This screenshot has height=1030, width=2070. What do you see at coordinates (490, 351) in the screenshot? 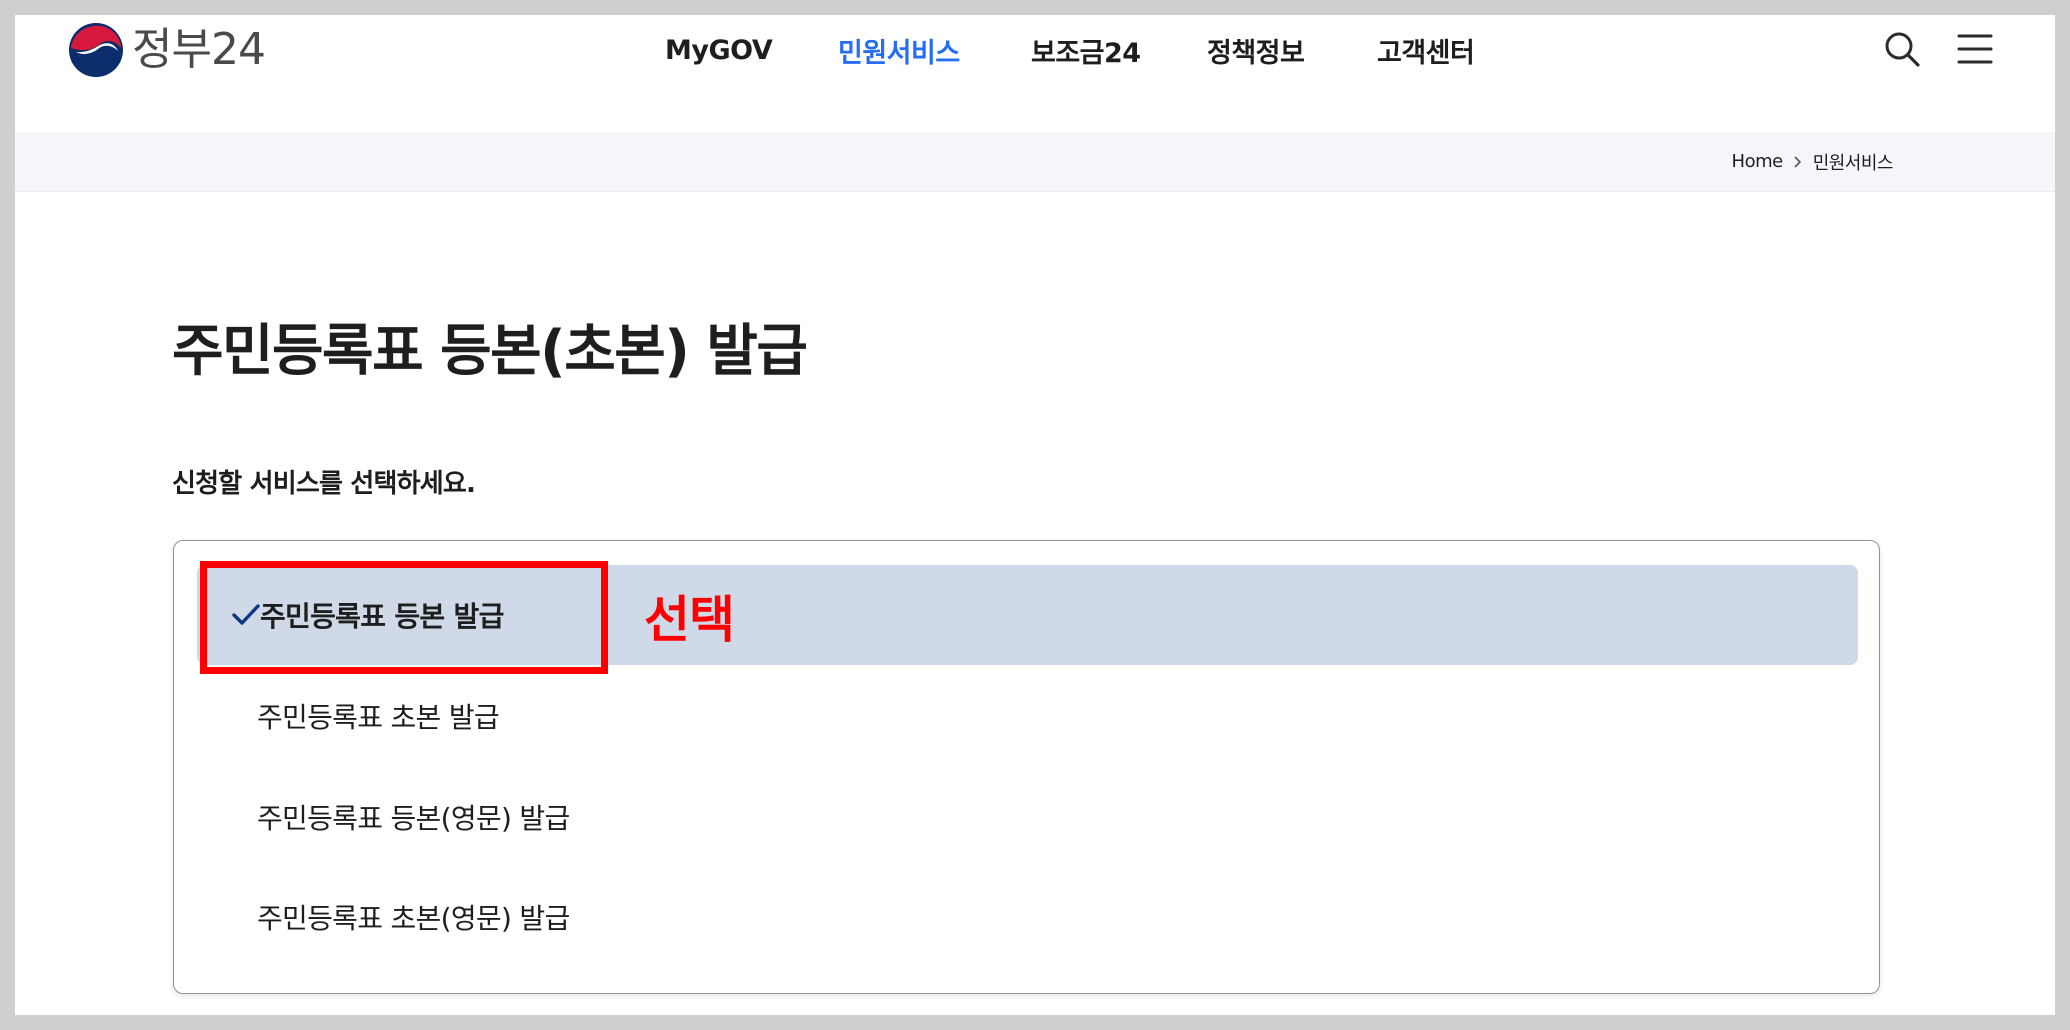
I see `page-title: 주민등록표 등본(초본) 발급` at bounding box center [490, 351].